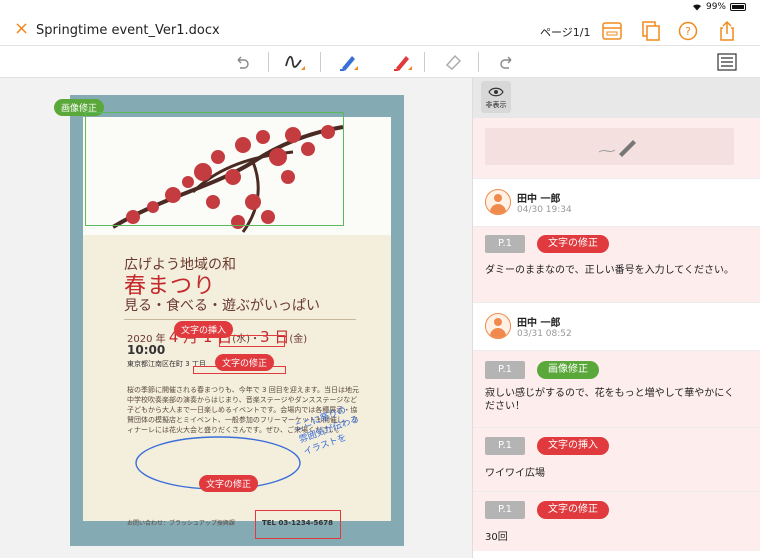 The height and width of the screenshot is (558, 760). What do you see at coordinates (453, 62) in the screenshot?
I see `eraser-icon` at bounding box center [453, 62].